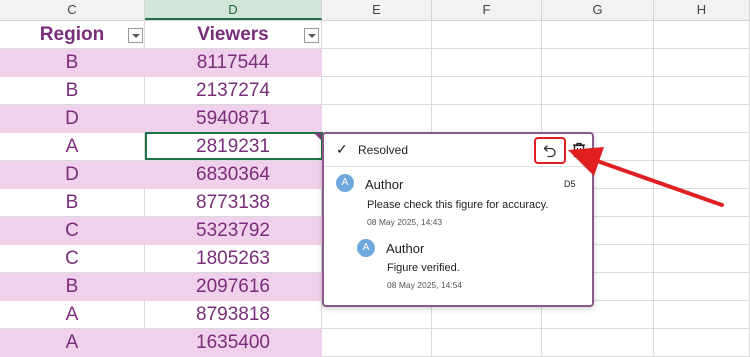 This screenshot has height=357, width=750. What do you see at coordinates (646, 177) in the screenshot?
I see `annotation-arrow` at bounding box center [646, 177].